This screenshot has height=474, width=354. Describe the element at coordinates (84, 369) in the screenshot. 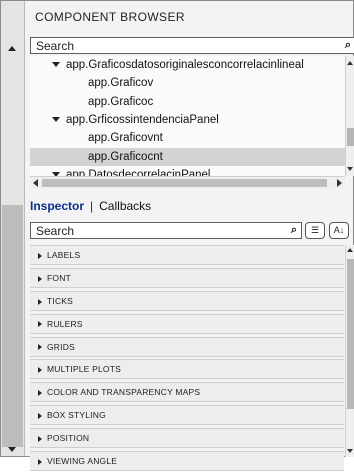

I see `section-label: MULTIPLE PLOTS` at that location.